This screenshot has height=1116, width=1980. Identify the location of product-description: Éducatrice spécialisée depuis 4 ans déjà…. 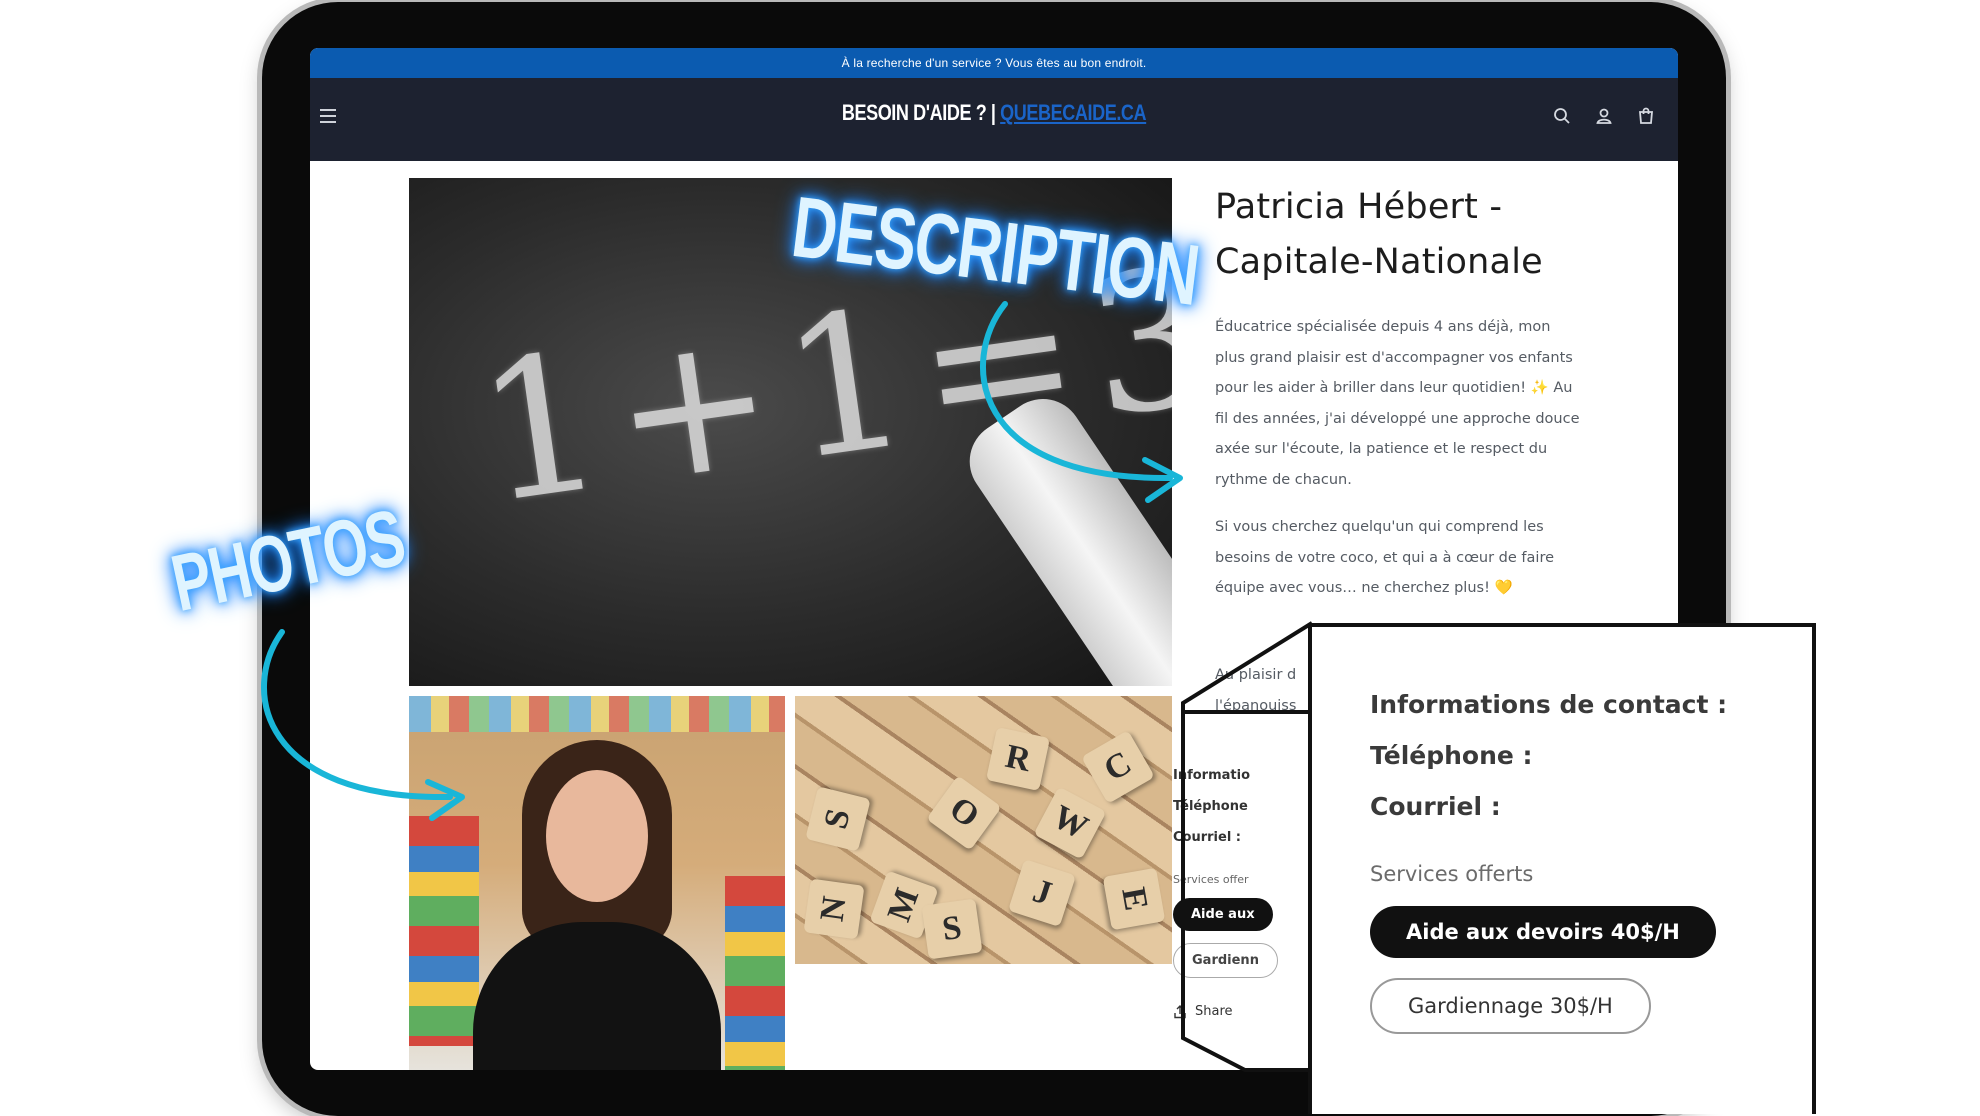
(1400, 466).